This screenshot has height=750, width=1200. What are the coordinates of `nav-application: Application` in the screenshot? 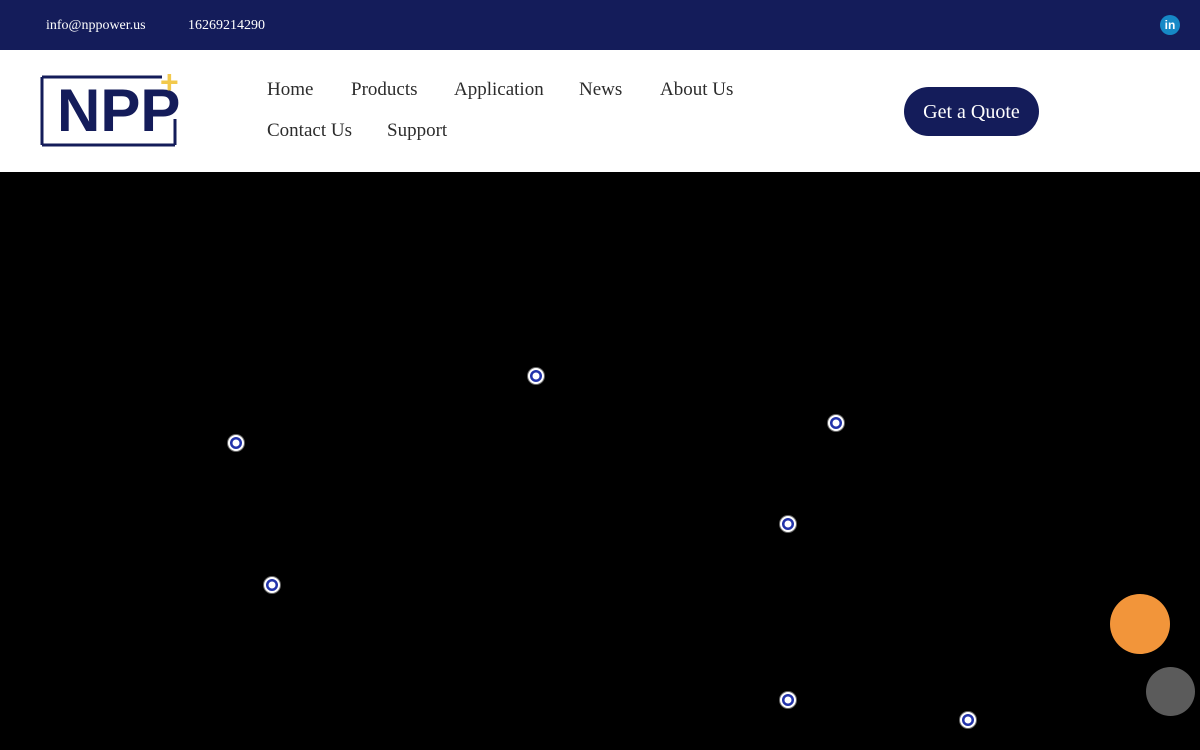 It's located at (499, 90).